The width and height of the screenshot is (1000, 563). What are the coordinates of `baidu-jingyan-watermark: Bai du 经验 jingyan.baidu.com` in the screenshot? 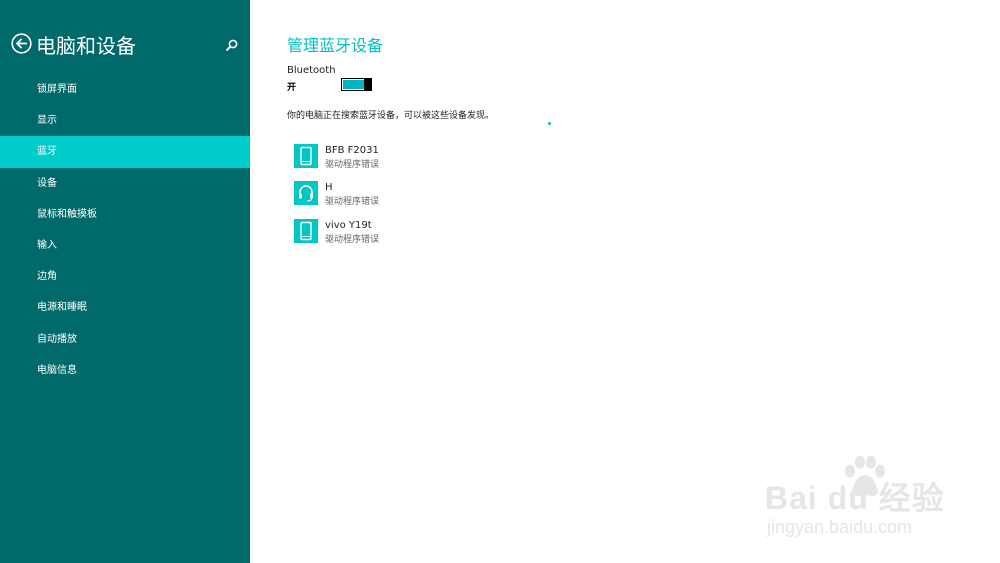 It's located at (865, 500).